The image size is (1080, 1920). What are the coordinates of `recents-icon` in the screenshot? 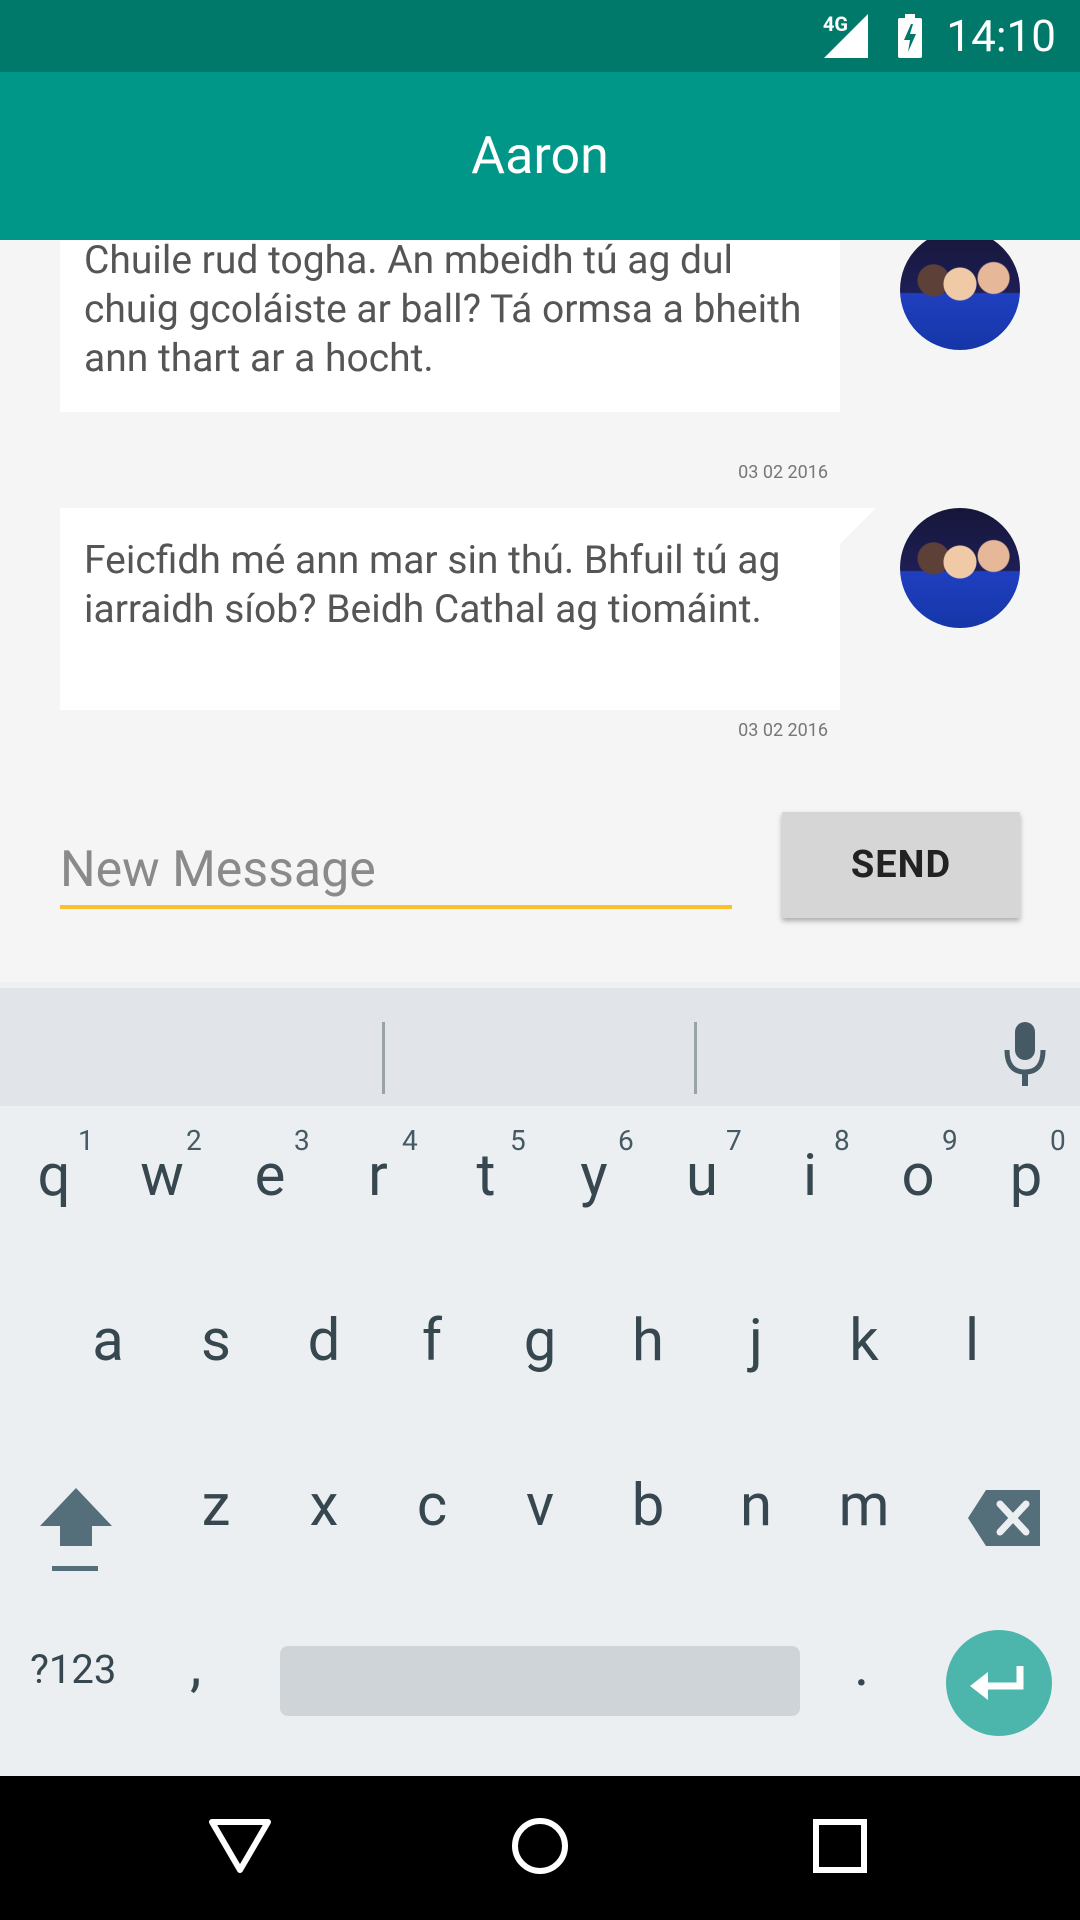 It's located at (840, 1846).